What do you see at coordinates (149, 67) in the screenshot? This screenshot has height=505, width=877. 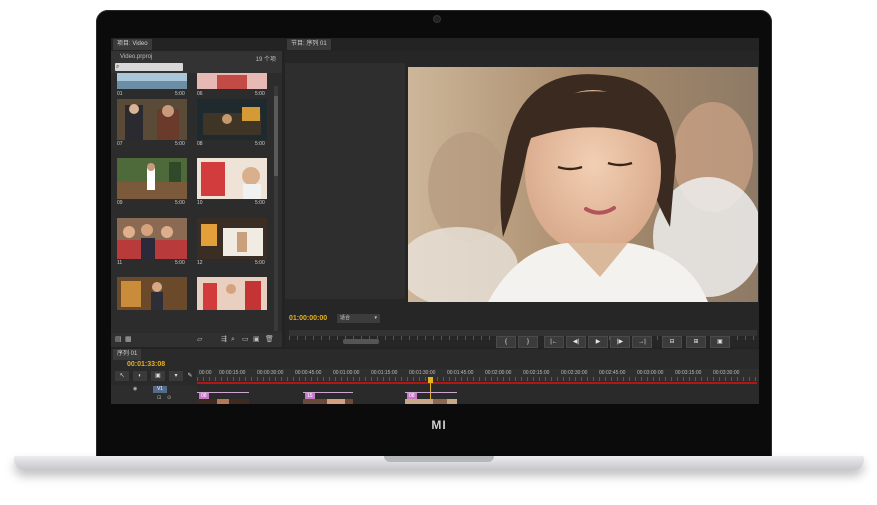 I see `search-input: ⌕` at bounding box center [149, 67].